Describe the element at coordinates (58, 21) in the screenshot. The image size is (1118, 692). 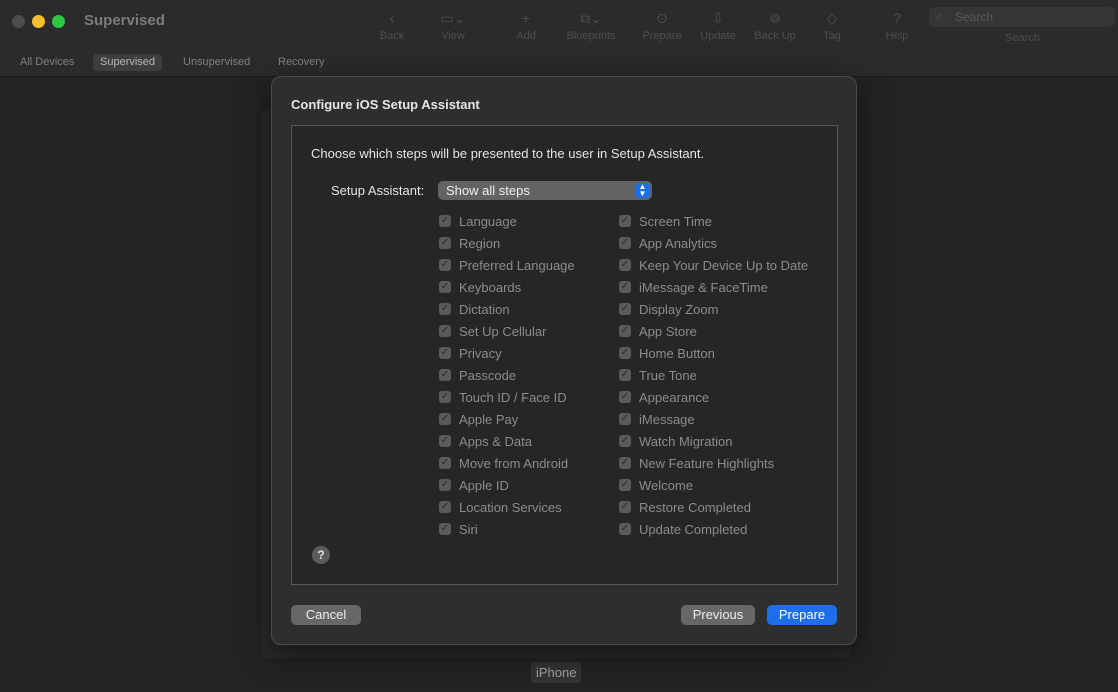
I see `zoom-window-button` at that location.